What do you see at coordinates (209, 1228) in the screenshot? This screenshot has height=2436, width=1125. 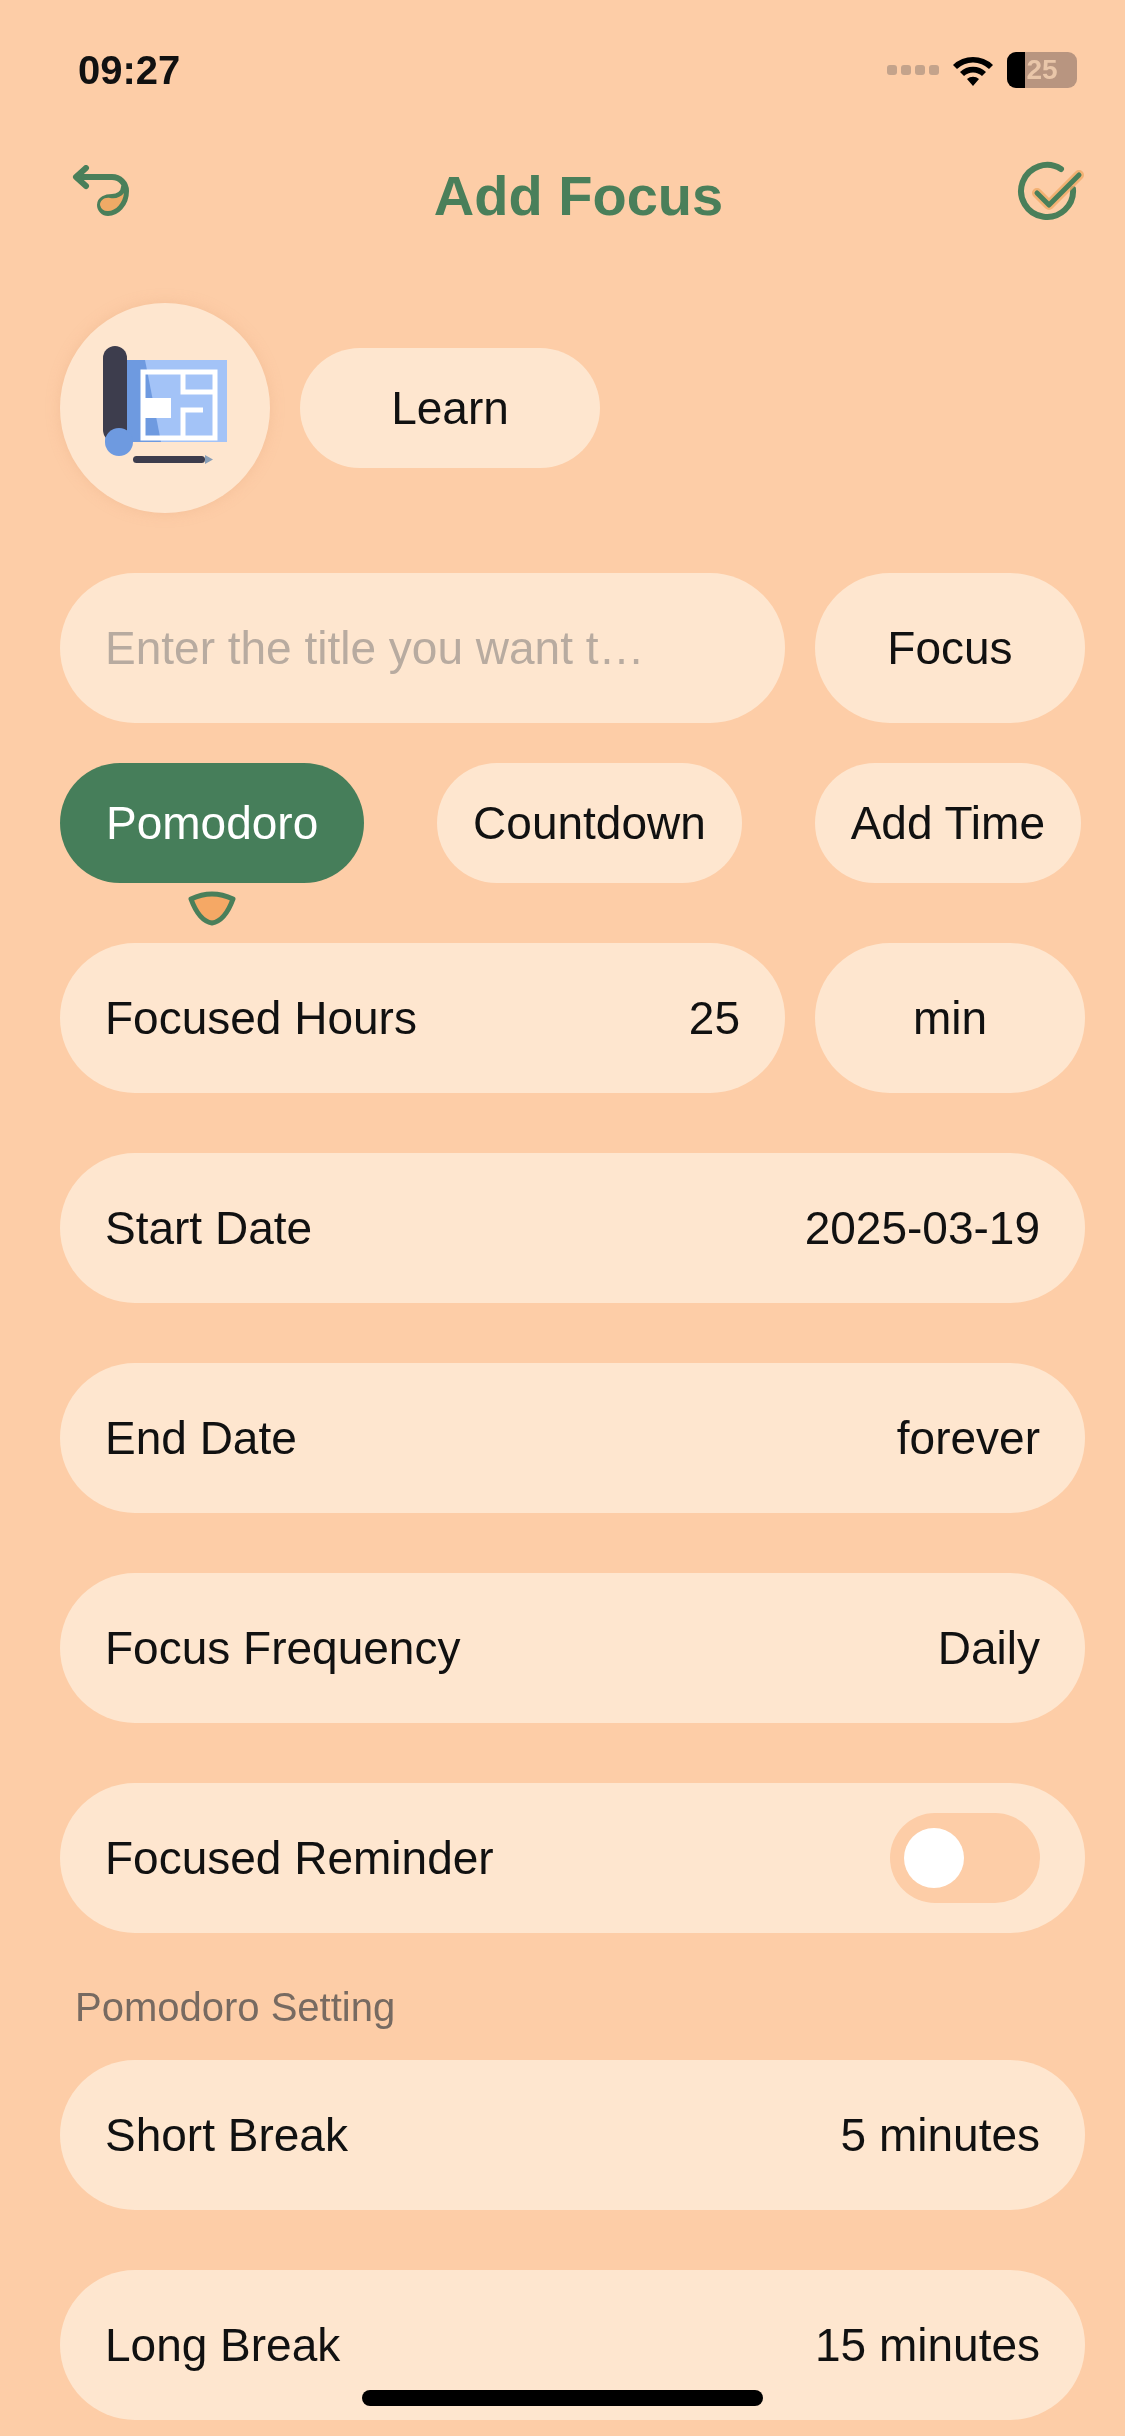 I see `row-label: Start Date` at bounding box center [209, 1228].